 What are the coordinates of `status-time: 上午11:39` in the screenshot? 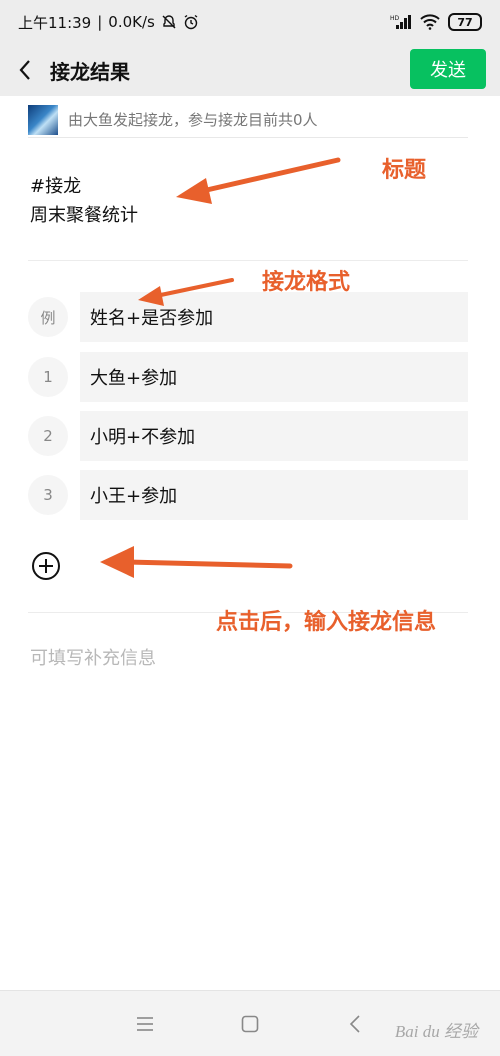 It's located at (55, 22).